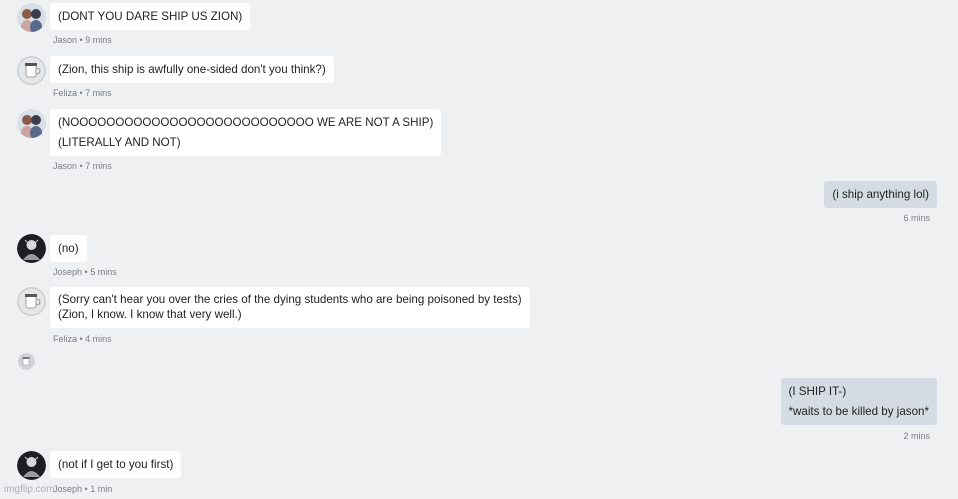 The width and height of the screenshot is (958, 499). What do you see at coordinates (85, 272) in the screenshot?
I see `message-meta: Joseph • 5 mins` at bounding box center [85, 272].